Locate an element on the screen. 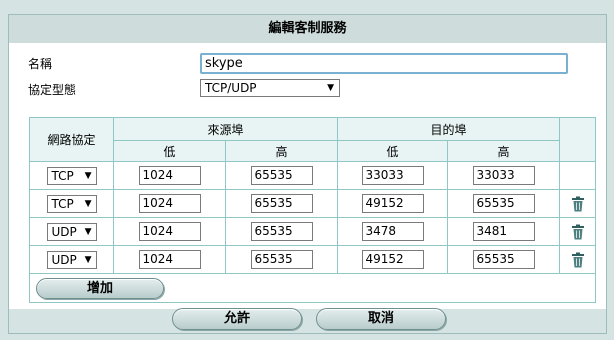 This screenshot has height=340, width=614. add-button: 增加 is located at coordinates (100, 288).